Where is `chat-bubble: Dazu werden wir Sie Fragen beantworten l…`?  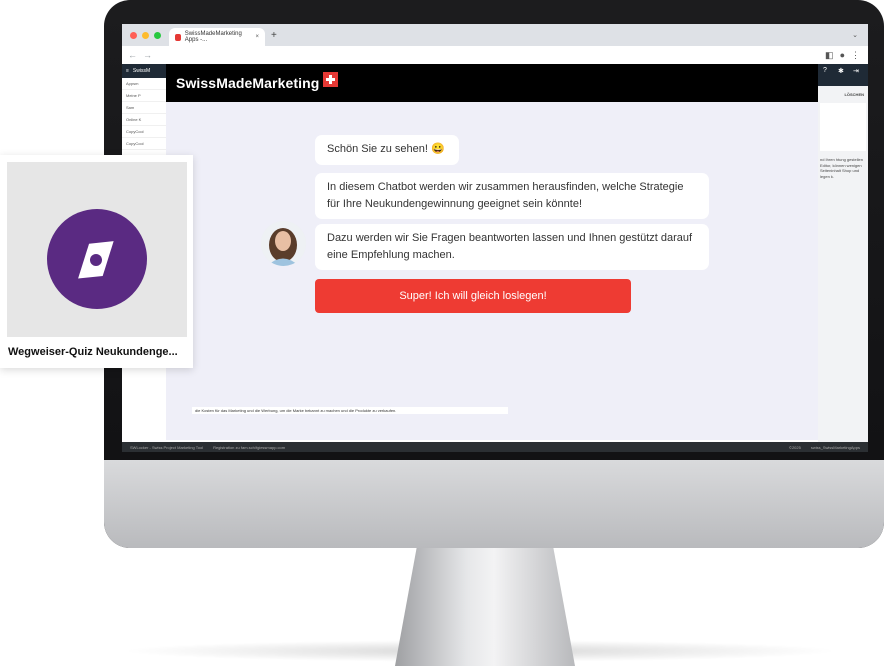 chat-bubble: Dazu werden wir Sie Fragen beantworten l… is located at coordinates (512, 247).